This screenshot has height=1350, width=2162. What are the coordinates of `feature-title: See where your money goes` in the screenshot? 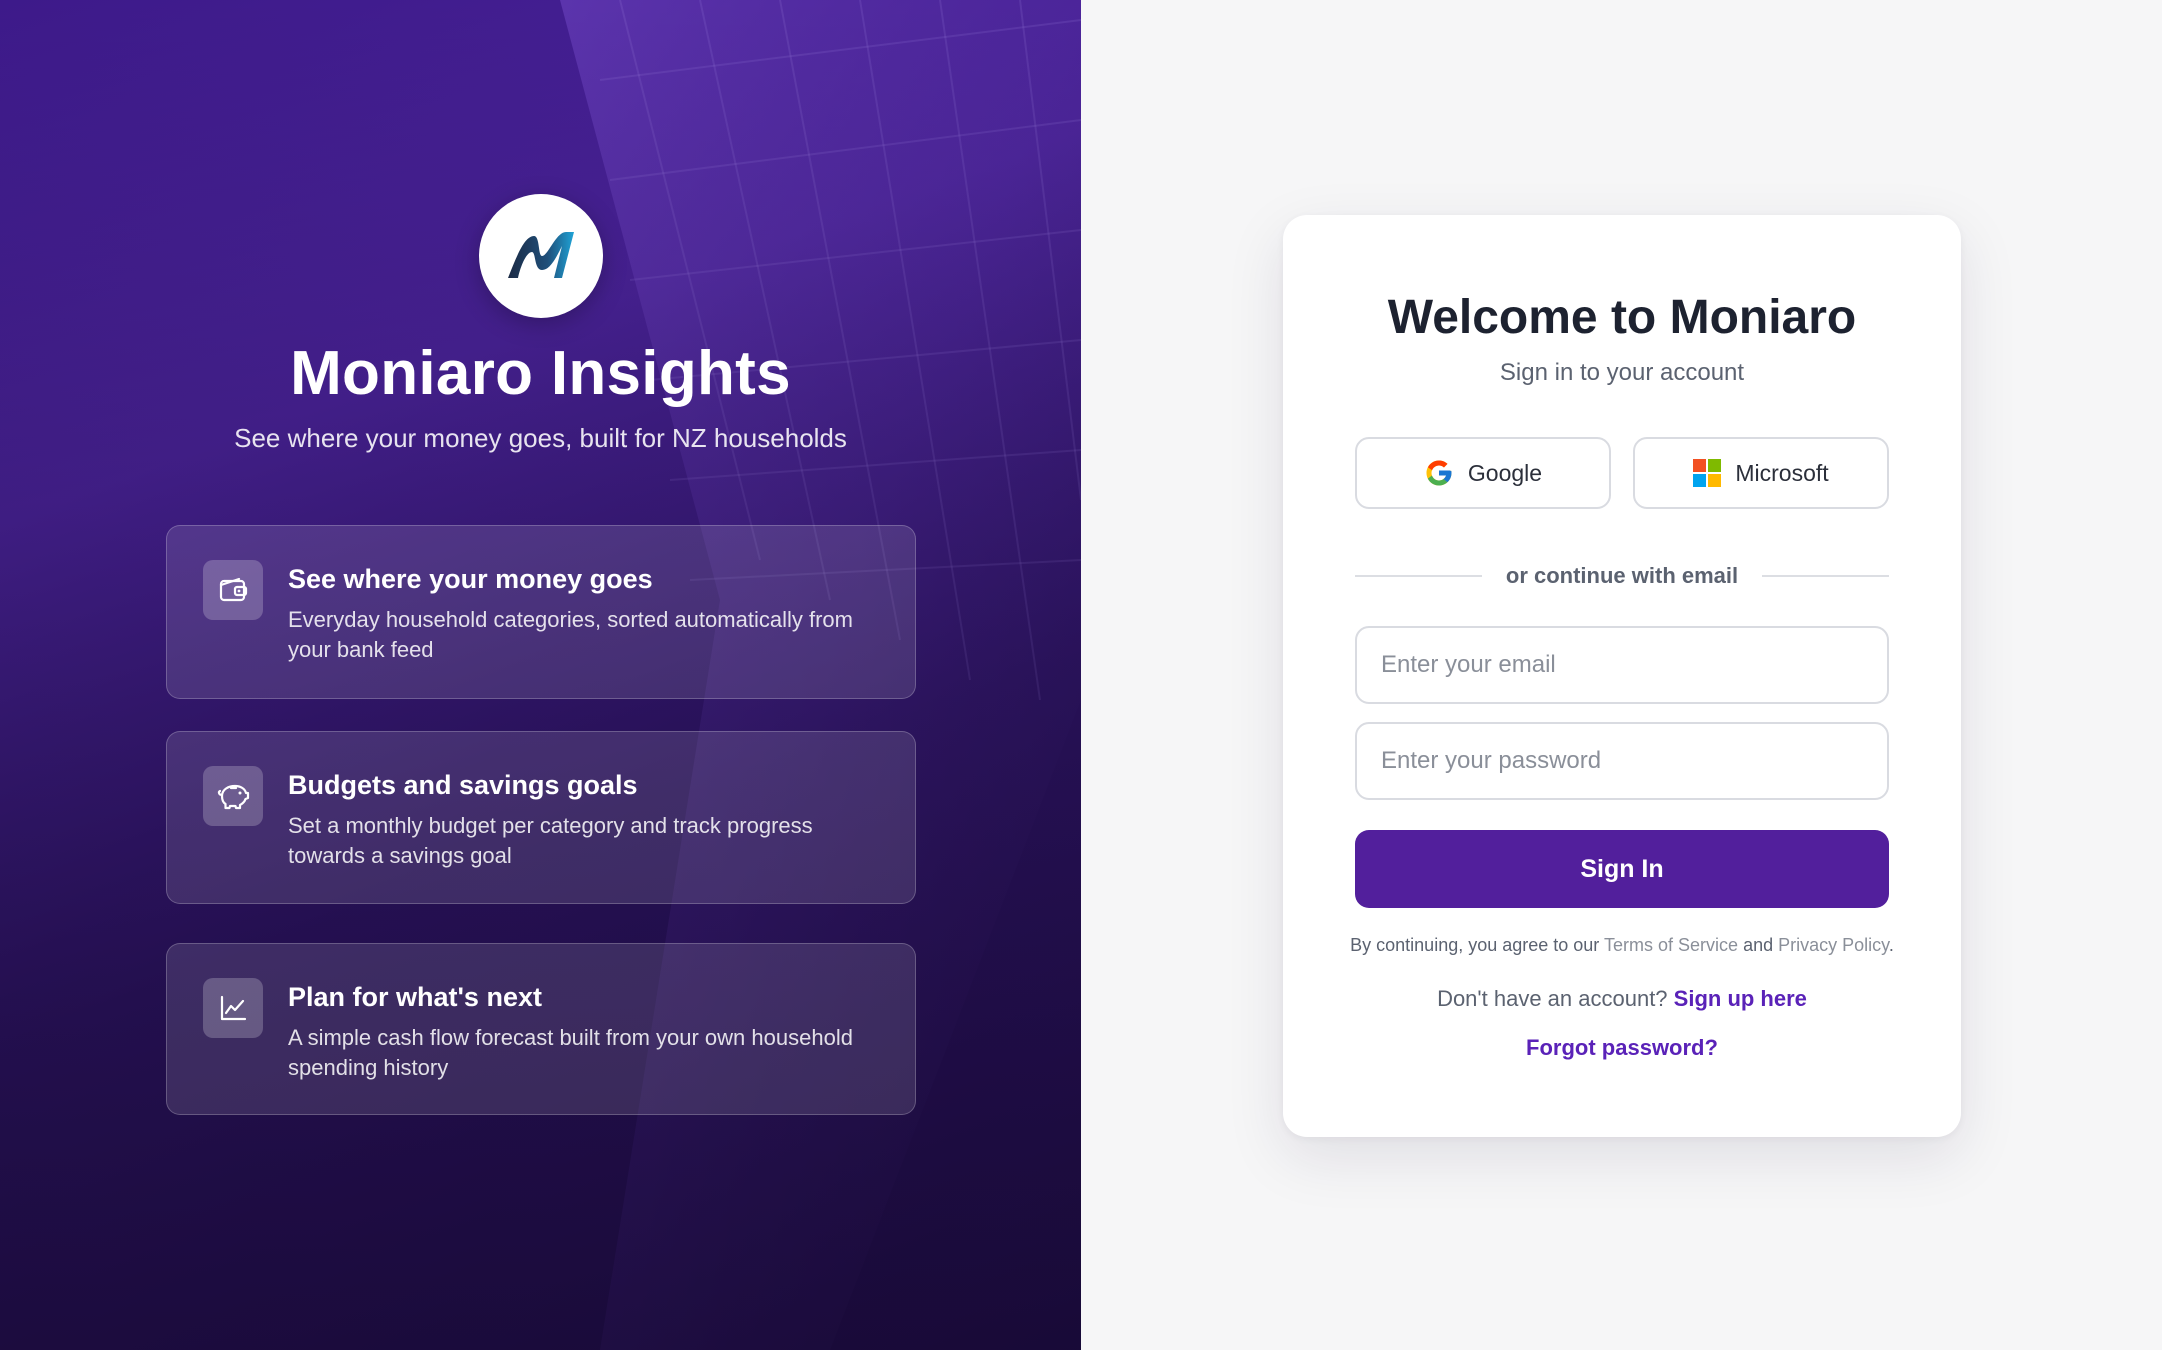 It's located at (470, 579).